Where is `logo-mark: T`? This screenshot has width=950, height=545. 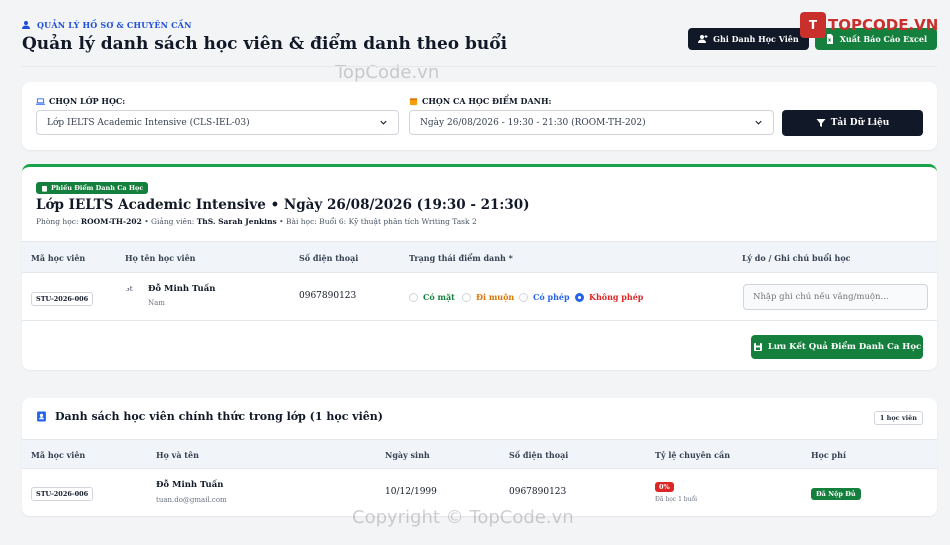
logo-mark: T is located at coordinates (813, 25).